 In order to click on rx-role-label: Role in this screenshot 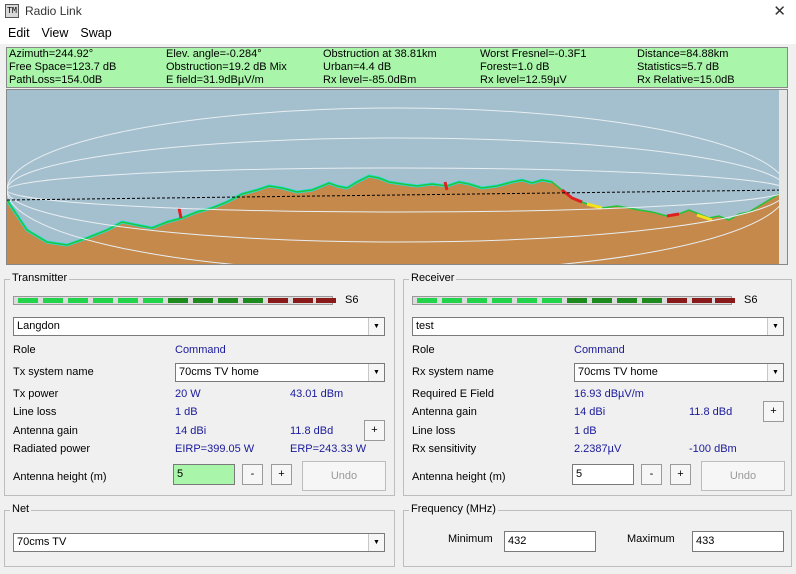, I will do `click(423, 350)`.